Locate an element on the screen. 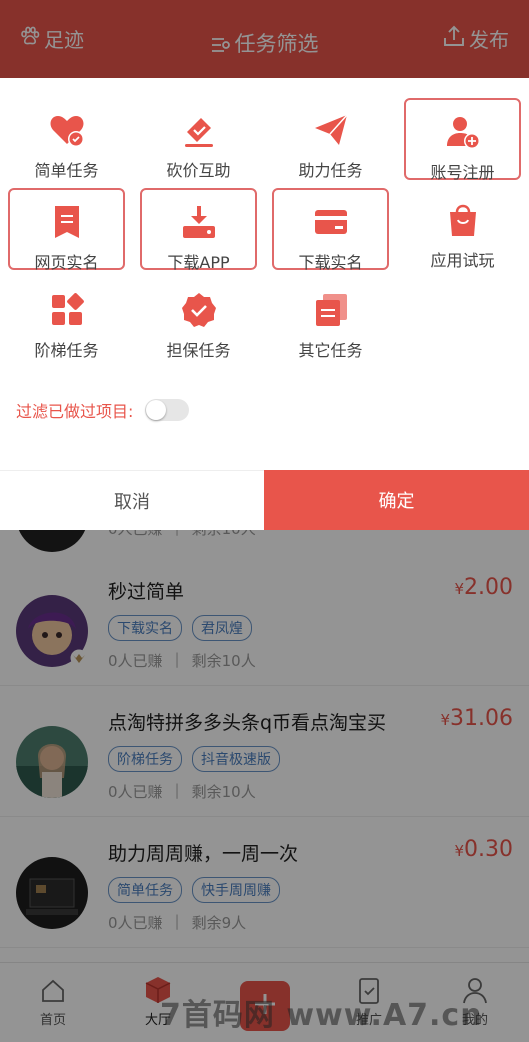  heart-check-icon is located at coordinates (67, 130).